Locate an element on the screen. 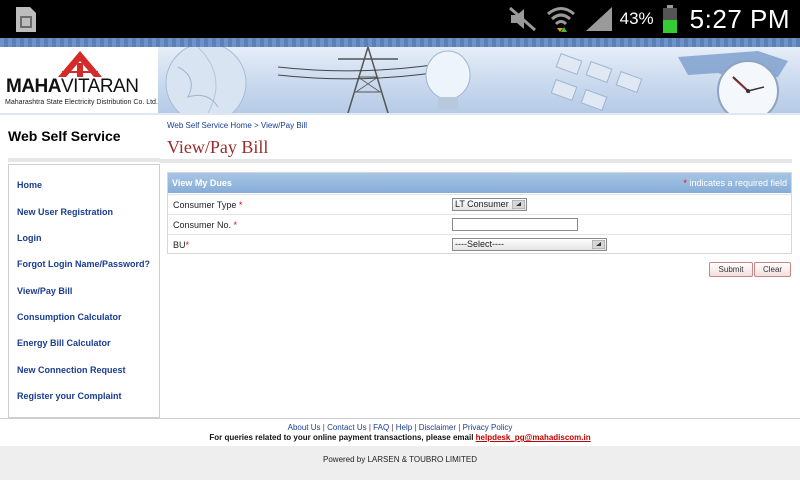 Image resolution: width=800 pixels, height=480 pixels. bu-label: BU* is located at coordinates (181, 245).